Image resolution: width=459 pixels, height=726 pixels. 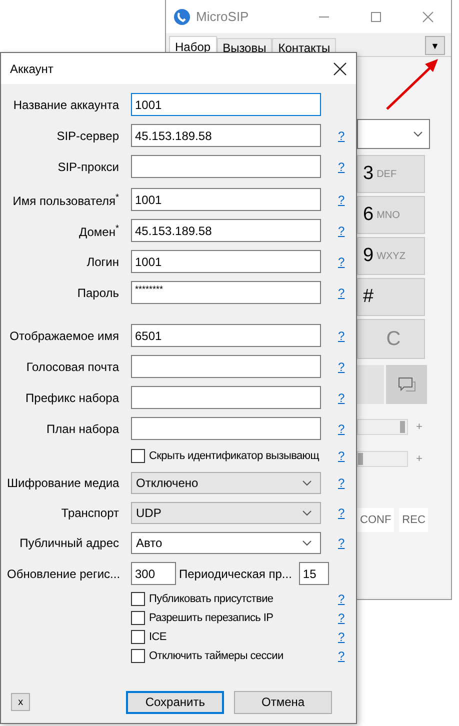 I want to click on action-button: REC, so click(x=413, y=520).